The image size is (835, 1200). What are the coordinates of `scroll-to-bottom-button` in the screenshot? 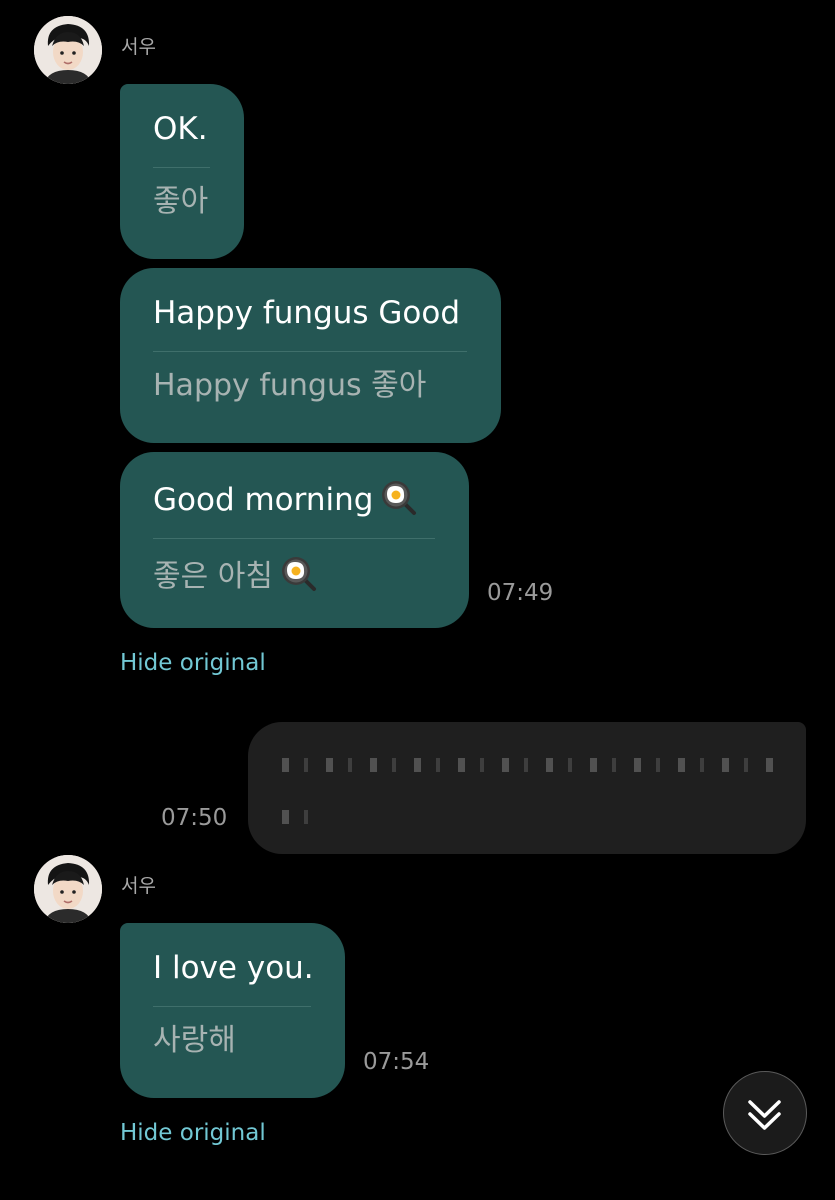 It's located at (765, 1113).